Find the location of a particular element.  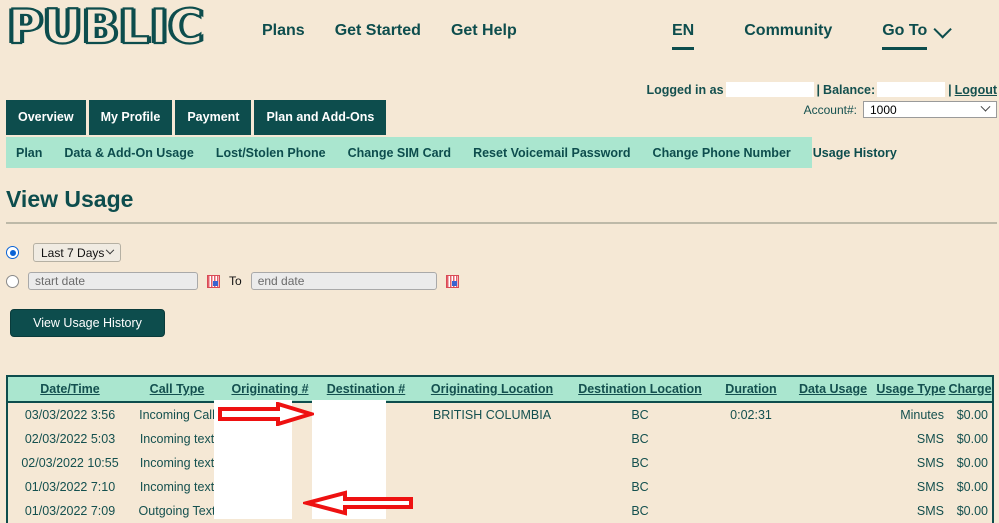

cell-call-type: Incoming Call is located at coordinates (177, 414).